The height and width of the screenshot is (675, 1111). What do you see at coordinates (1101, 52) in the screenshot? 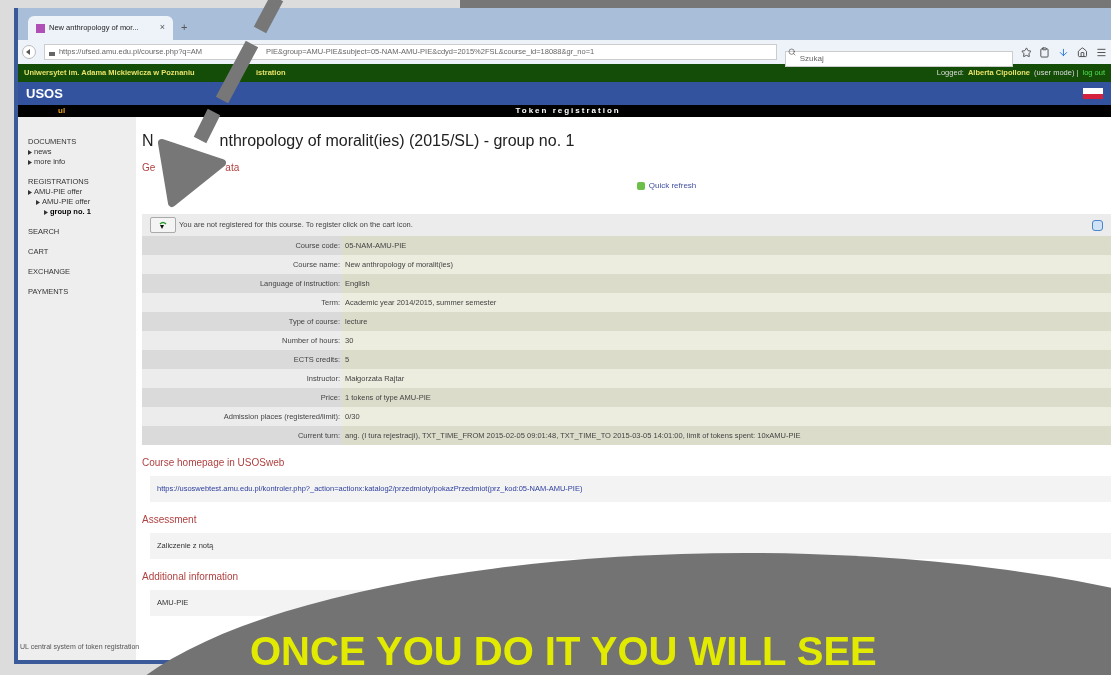
I see `menu-icon` at bounding box center [1101, 52].